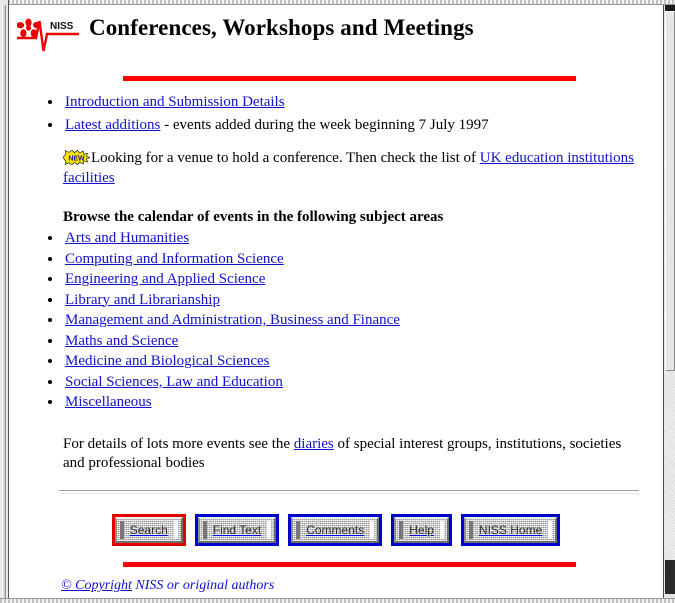  I want to click on link-arts-and-humanities: Arts and Humanities, so click(127, 238).